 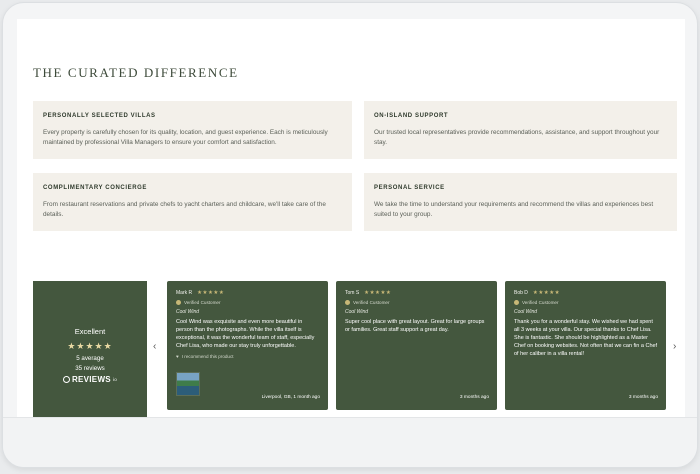 I want to click on summary-stars-icon: ★★★★★, so click(x=90, y=346).